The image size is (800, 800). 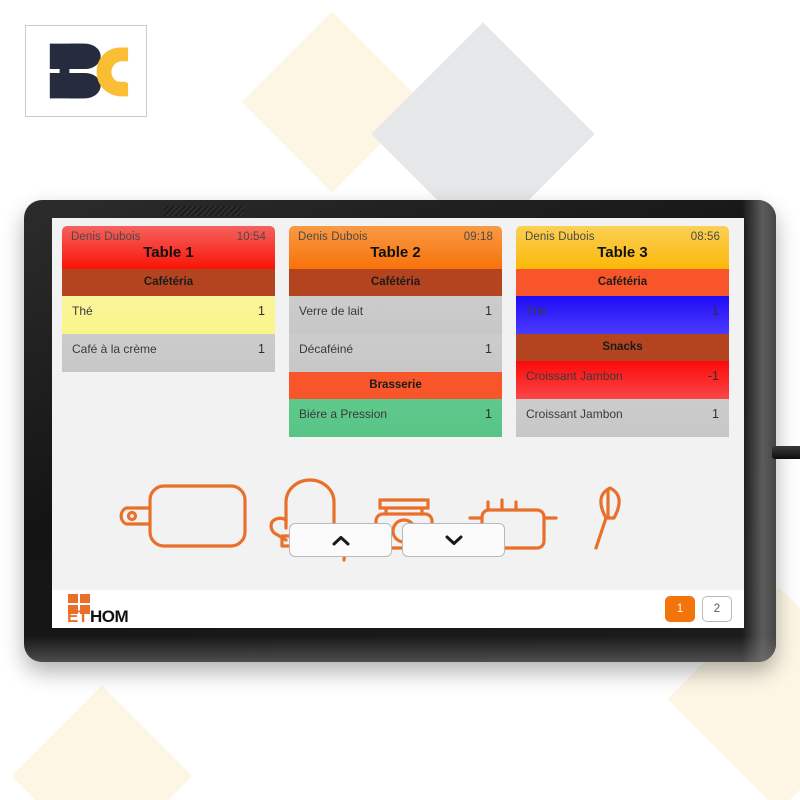 What do you see at coordinates (622, 347) in the screenshot?
I see `section-header: Snacks` at bounding box center [622, 347].